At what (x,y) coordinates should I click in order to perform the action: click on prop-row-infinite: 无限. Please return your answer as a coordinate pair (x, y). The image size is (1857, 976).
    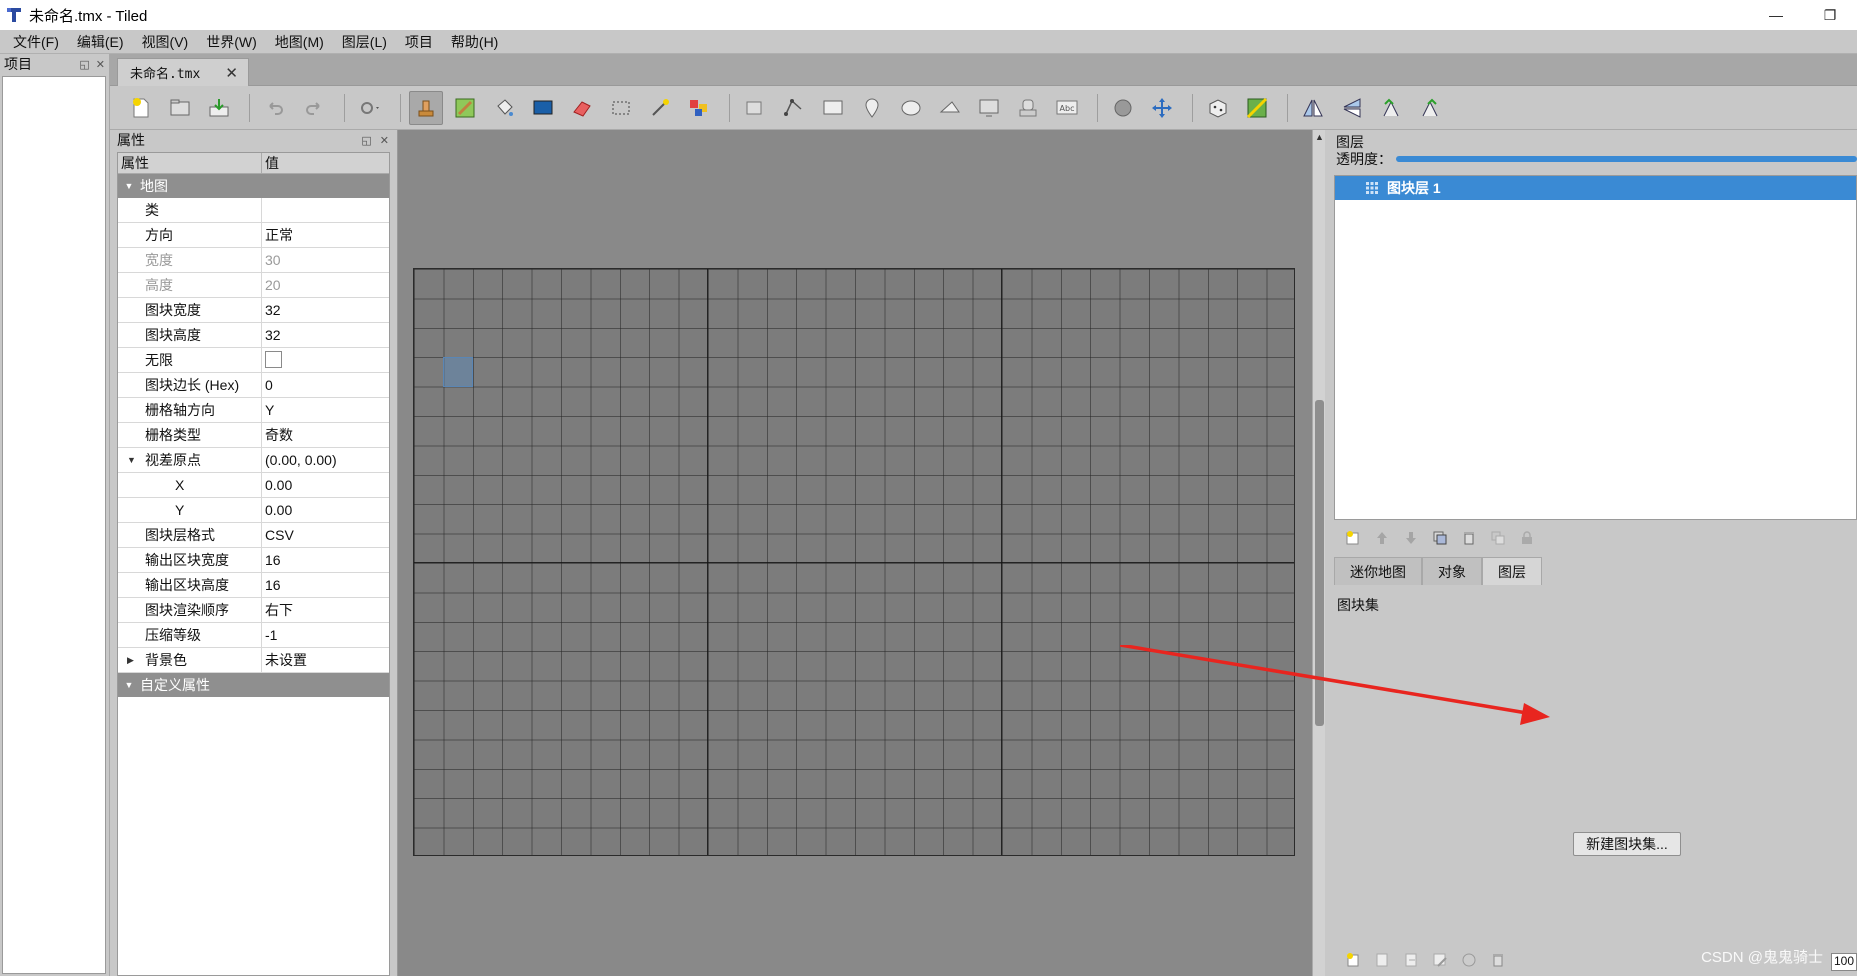
    Looking at the image, I should click on (253, 360).